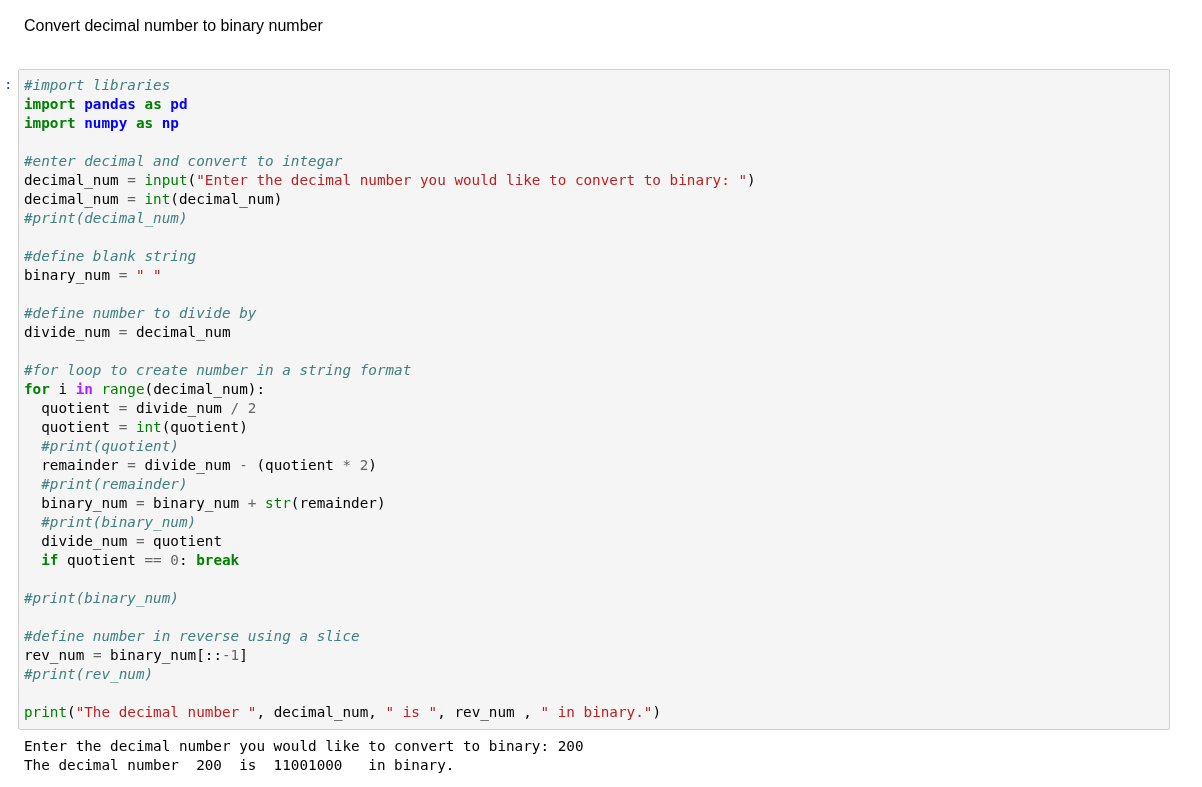 The height and width of the screenshot is (787, 1202). I want to click on code-line: remainder = divide_num - (quotient * 2), so click(208, 465).